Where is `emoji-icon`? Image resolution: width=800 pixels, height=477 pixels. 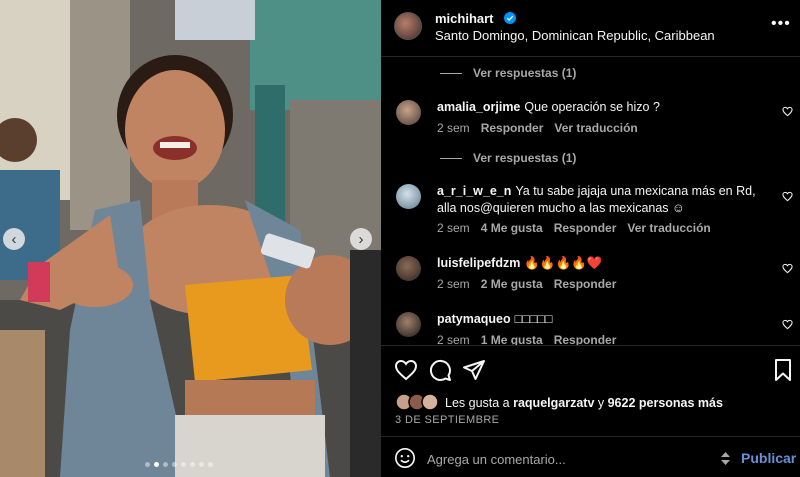 emoji-icon is located at coordinates (405, 458).